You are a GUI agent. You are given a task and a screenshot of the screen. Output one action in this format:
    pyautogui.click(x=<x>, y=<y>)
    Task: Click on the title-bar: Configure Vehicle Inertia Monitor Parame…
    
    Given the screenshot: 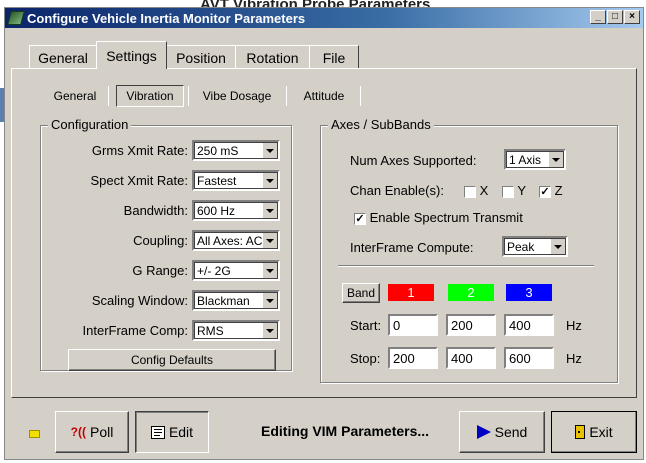 What is the action you would take?
    pyautogui.click(x=324, y=18)
    